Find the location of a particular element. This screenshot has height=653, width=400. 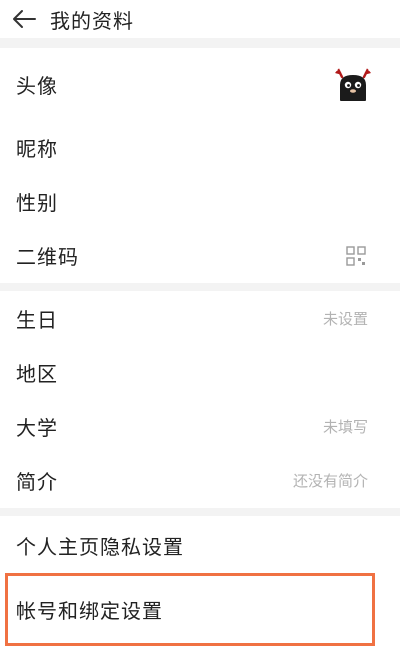

arrow-left-icon is located at coordinates (24, 19).